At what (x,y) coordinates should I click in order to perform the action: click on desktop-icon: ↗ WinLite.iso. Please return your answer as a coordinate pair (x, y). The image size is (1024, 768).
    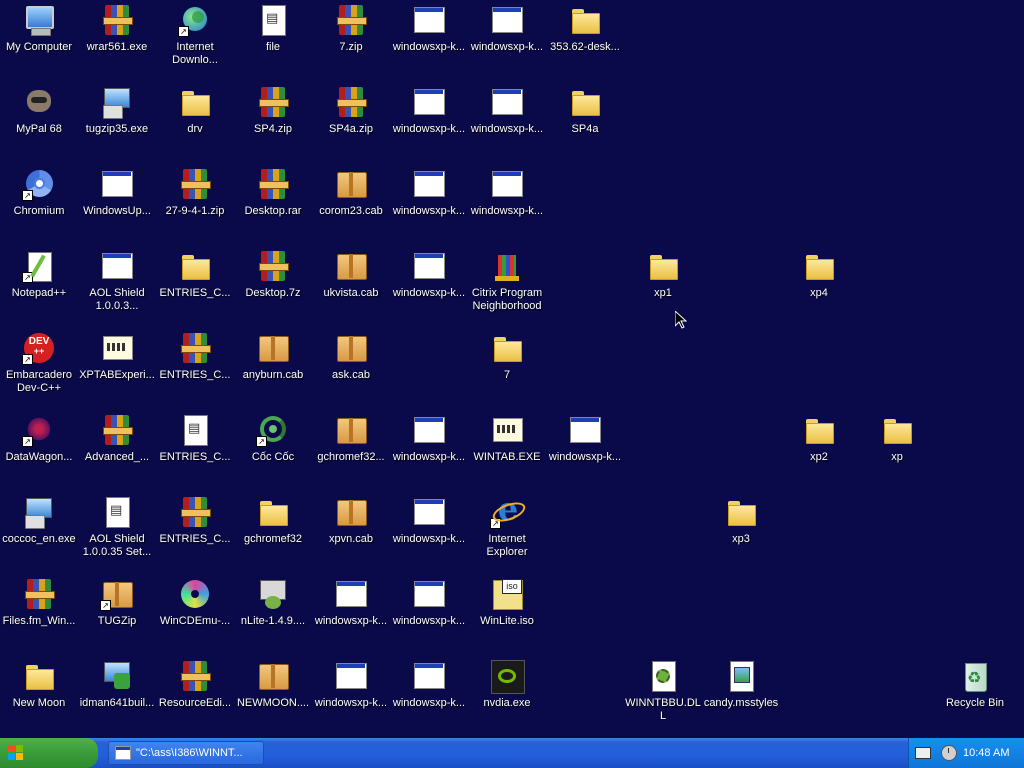
    Looking at the image, I should click on (507, 616).